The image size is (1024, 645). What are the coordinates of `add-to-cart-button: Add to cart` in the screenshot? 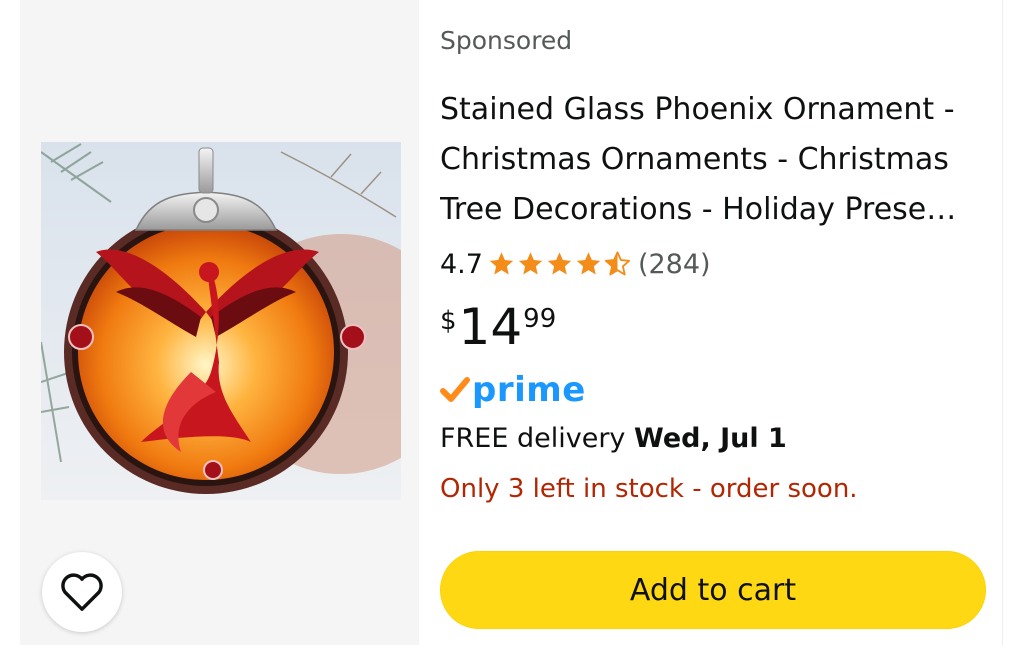 It's located at (713, 590).